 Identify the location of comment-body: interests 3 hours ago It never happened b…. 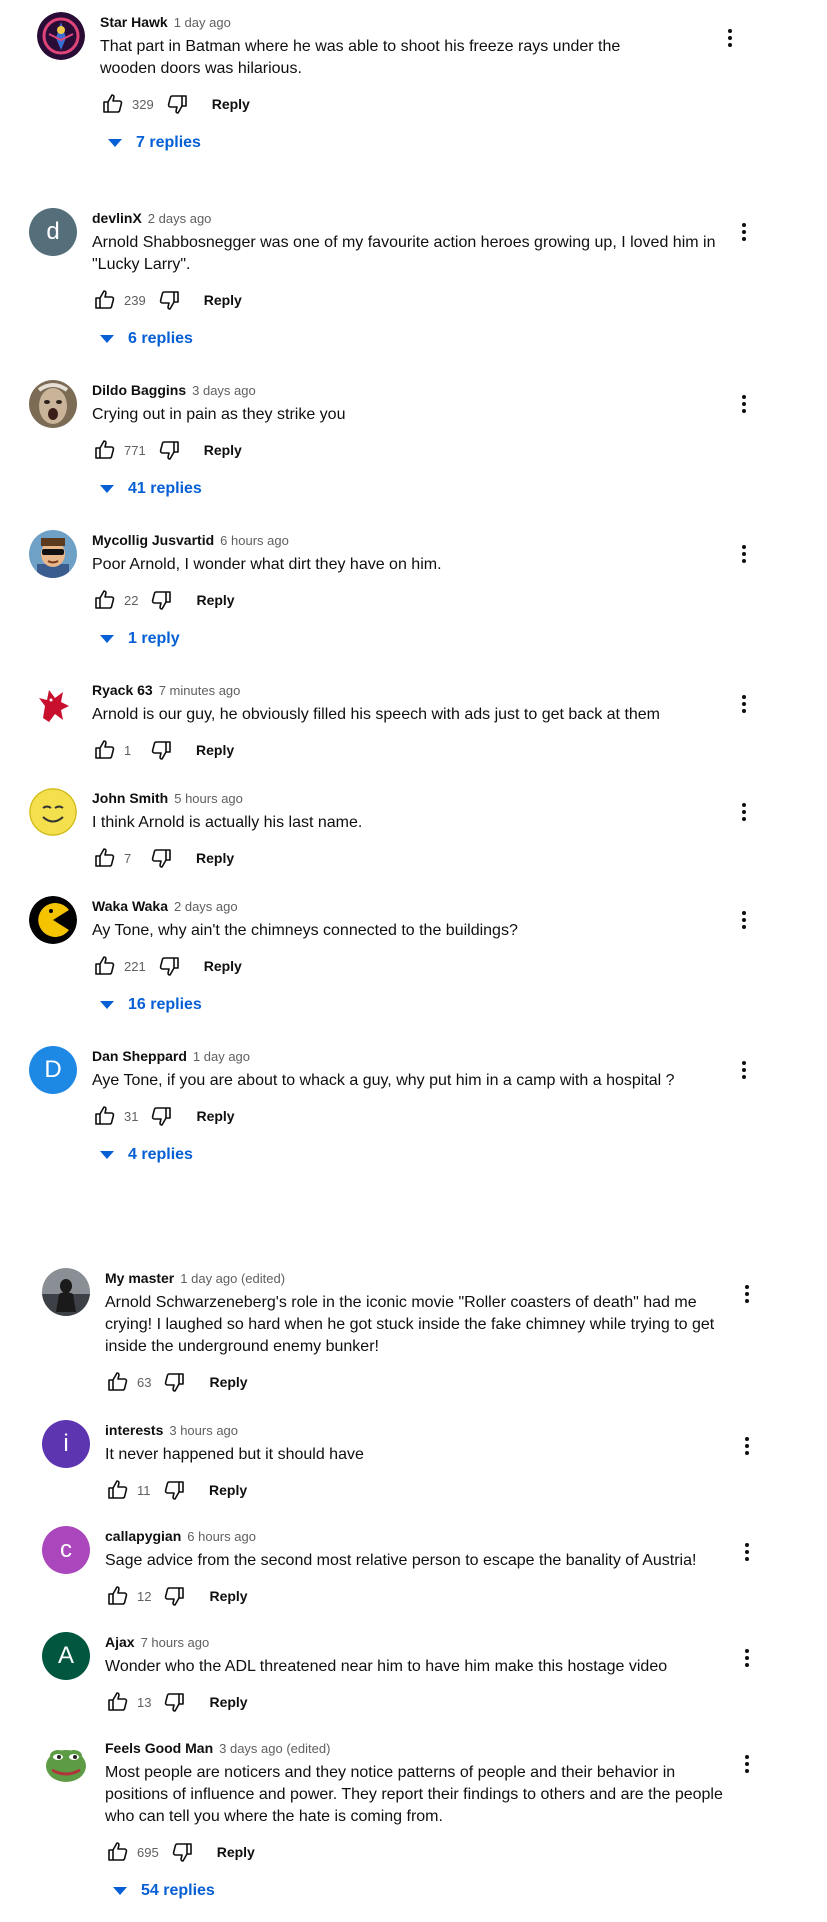
(415, 1463).